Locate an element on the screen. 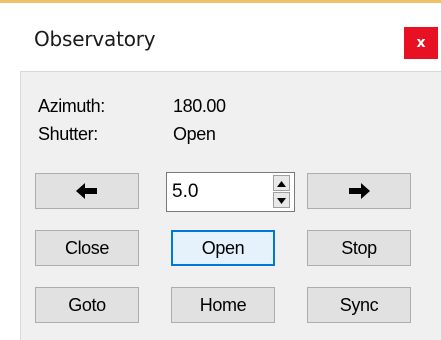 The image size is (441, 340). close-window-button: x is located at coordinates (421, 43).